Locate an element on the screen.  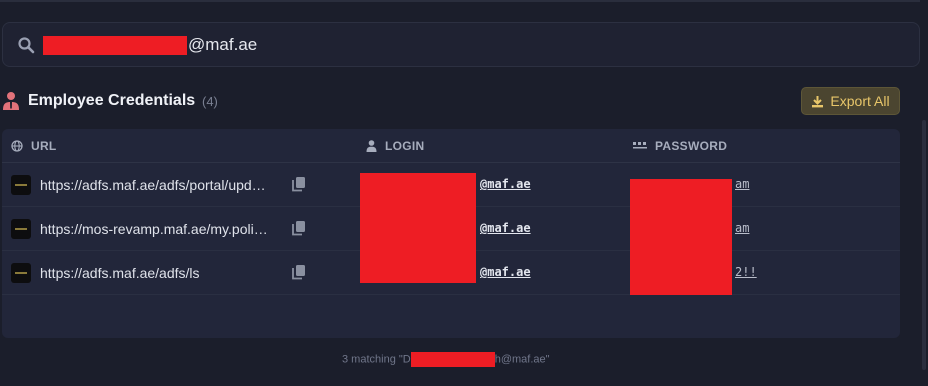
scrollbar is located at coordinates (924, 193).